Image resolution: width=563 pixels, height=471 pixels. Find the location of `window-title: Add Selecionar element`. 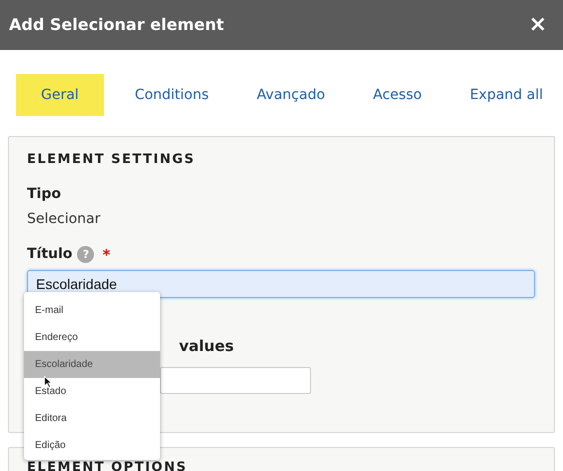

window-title: Add Selecionar element is located at coordinates (116, 25).